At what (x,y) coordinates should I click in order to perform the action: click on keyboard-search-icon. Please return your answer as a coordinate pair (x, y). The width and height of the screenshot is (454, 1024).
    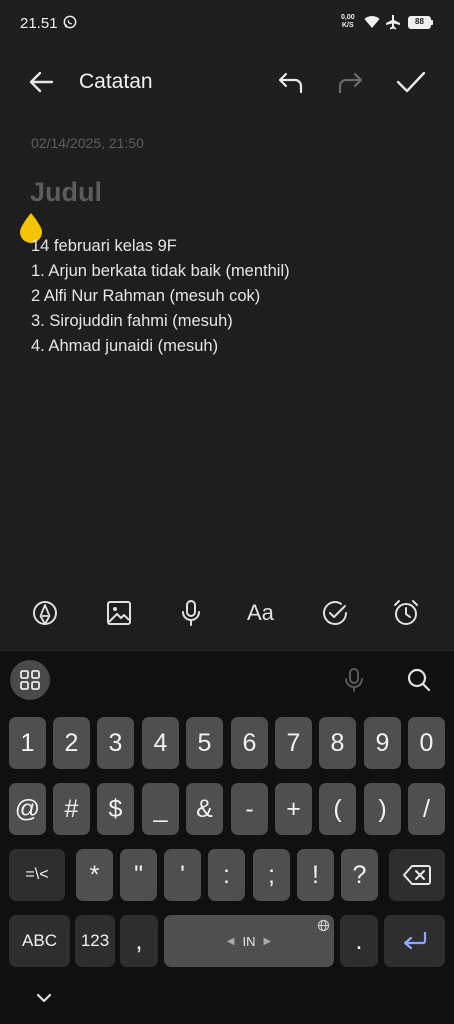
    Looking at the image, I should click on (419, 680).